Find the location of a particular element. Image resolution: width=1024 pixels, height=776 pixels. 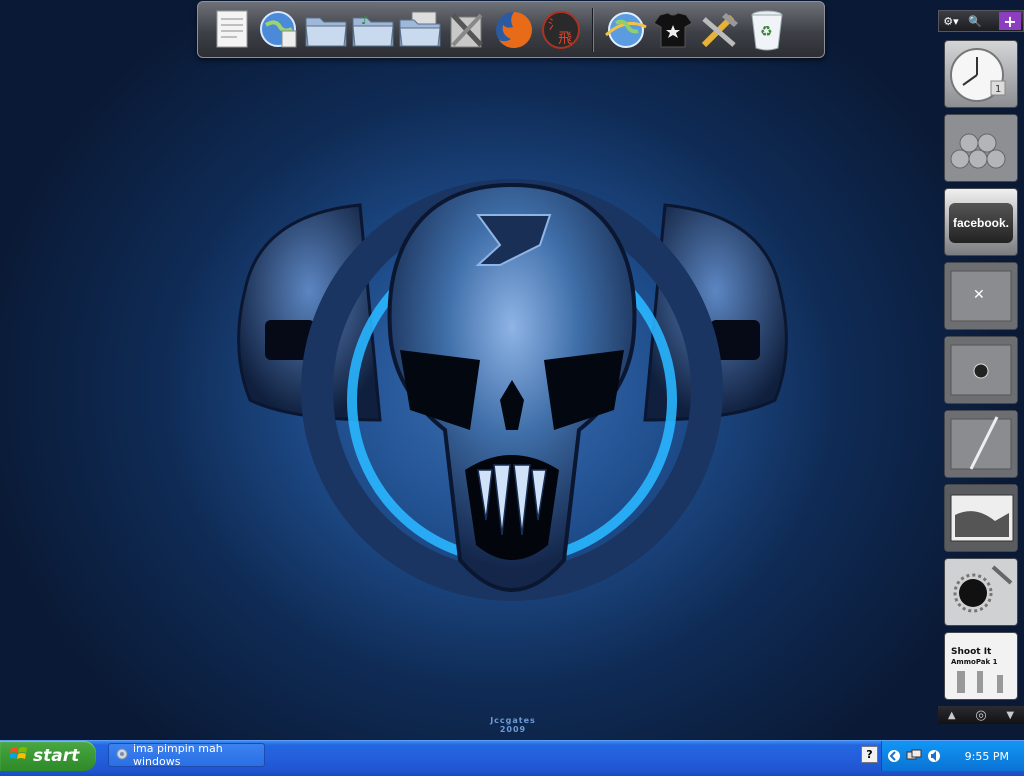

webcam-gadget is located at coordinates (981, 370).